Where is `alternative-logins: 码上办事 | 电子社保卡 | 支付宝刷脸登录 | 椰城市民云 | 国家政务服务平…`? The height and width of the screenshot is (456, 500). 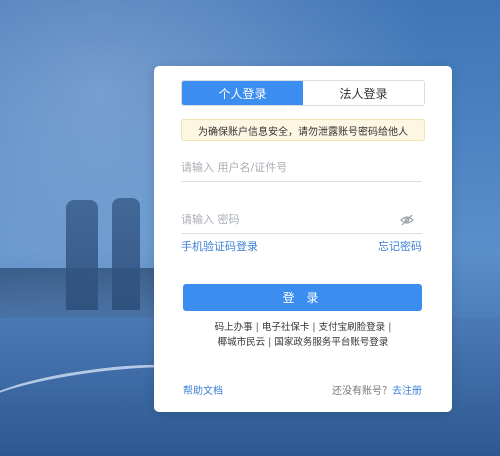
alternative-logins: 码上办事 | 电子社保卡 | 支付宝刷脸登录 | 椰城市民云 | 国家政务服务平… is located at coordinates (303, 335).